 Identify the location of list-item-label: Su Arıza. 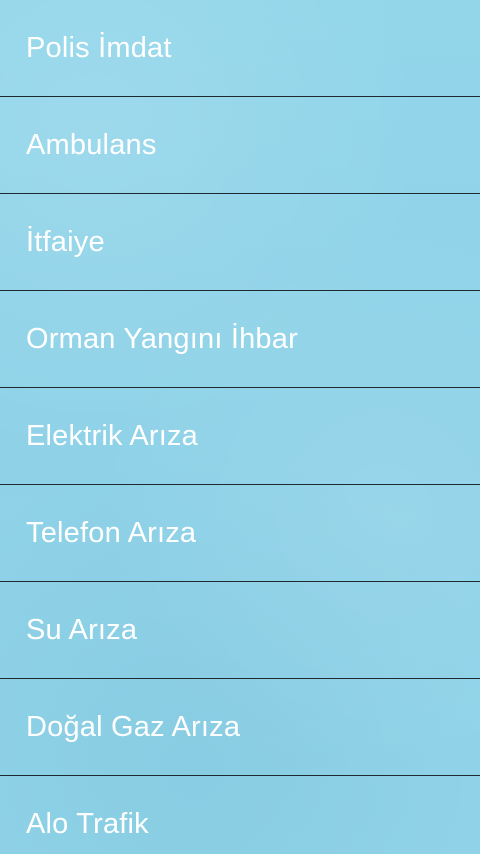
(82, 629).